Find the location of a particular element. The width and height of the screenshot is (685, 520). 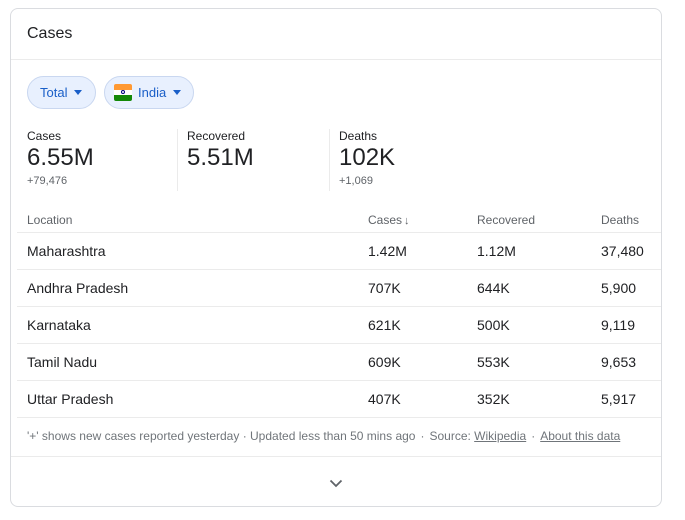

cell-recovered: 553K is located at coordinates (529, 362).